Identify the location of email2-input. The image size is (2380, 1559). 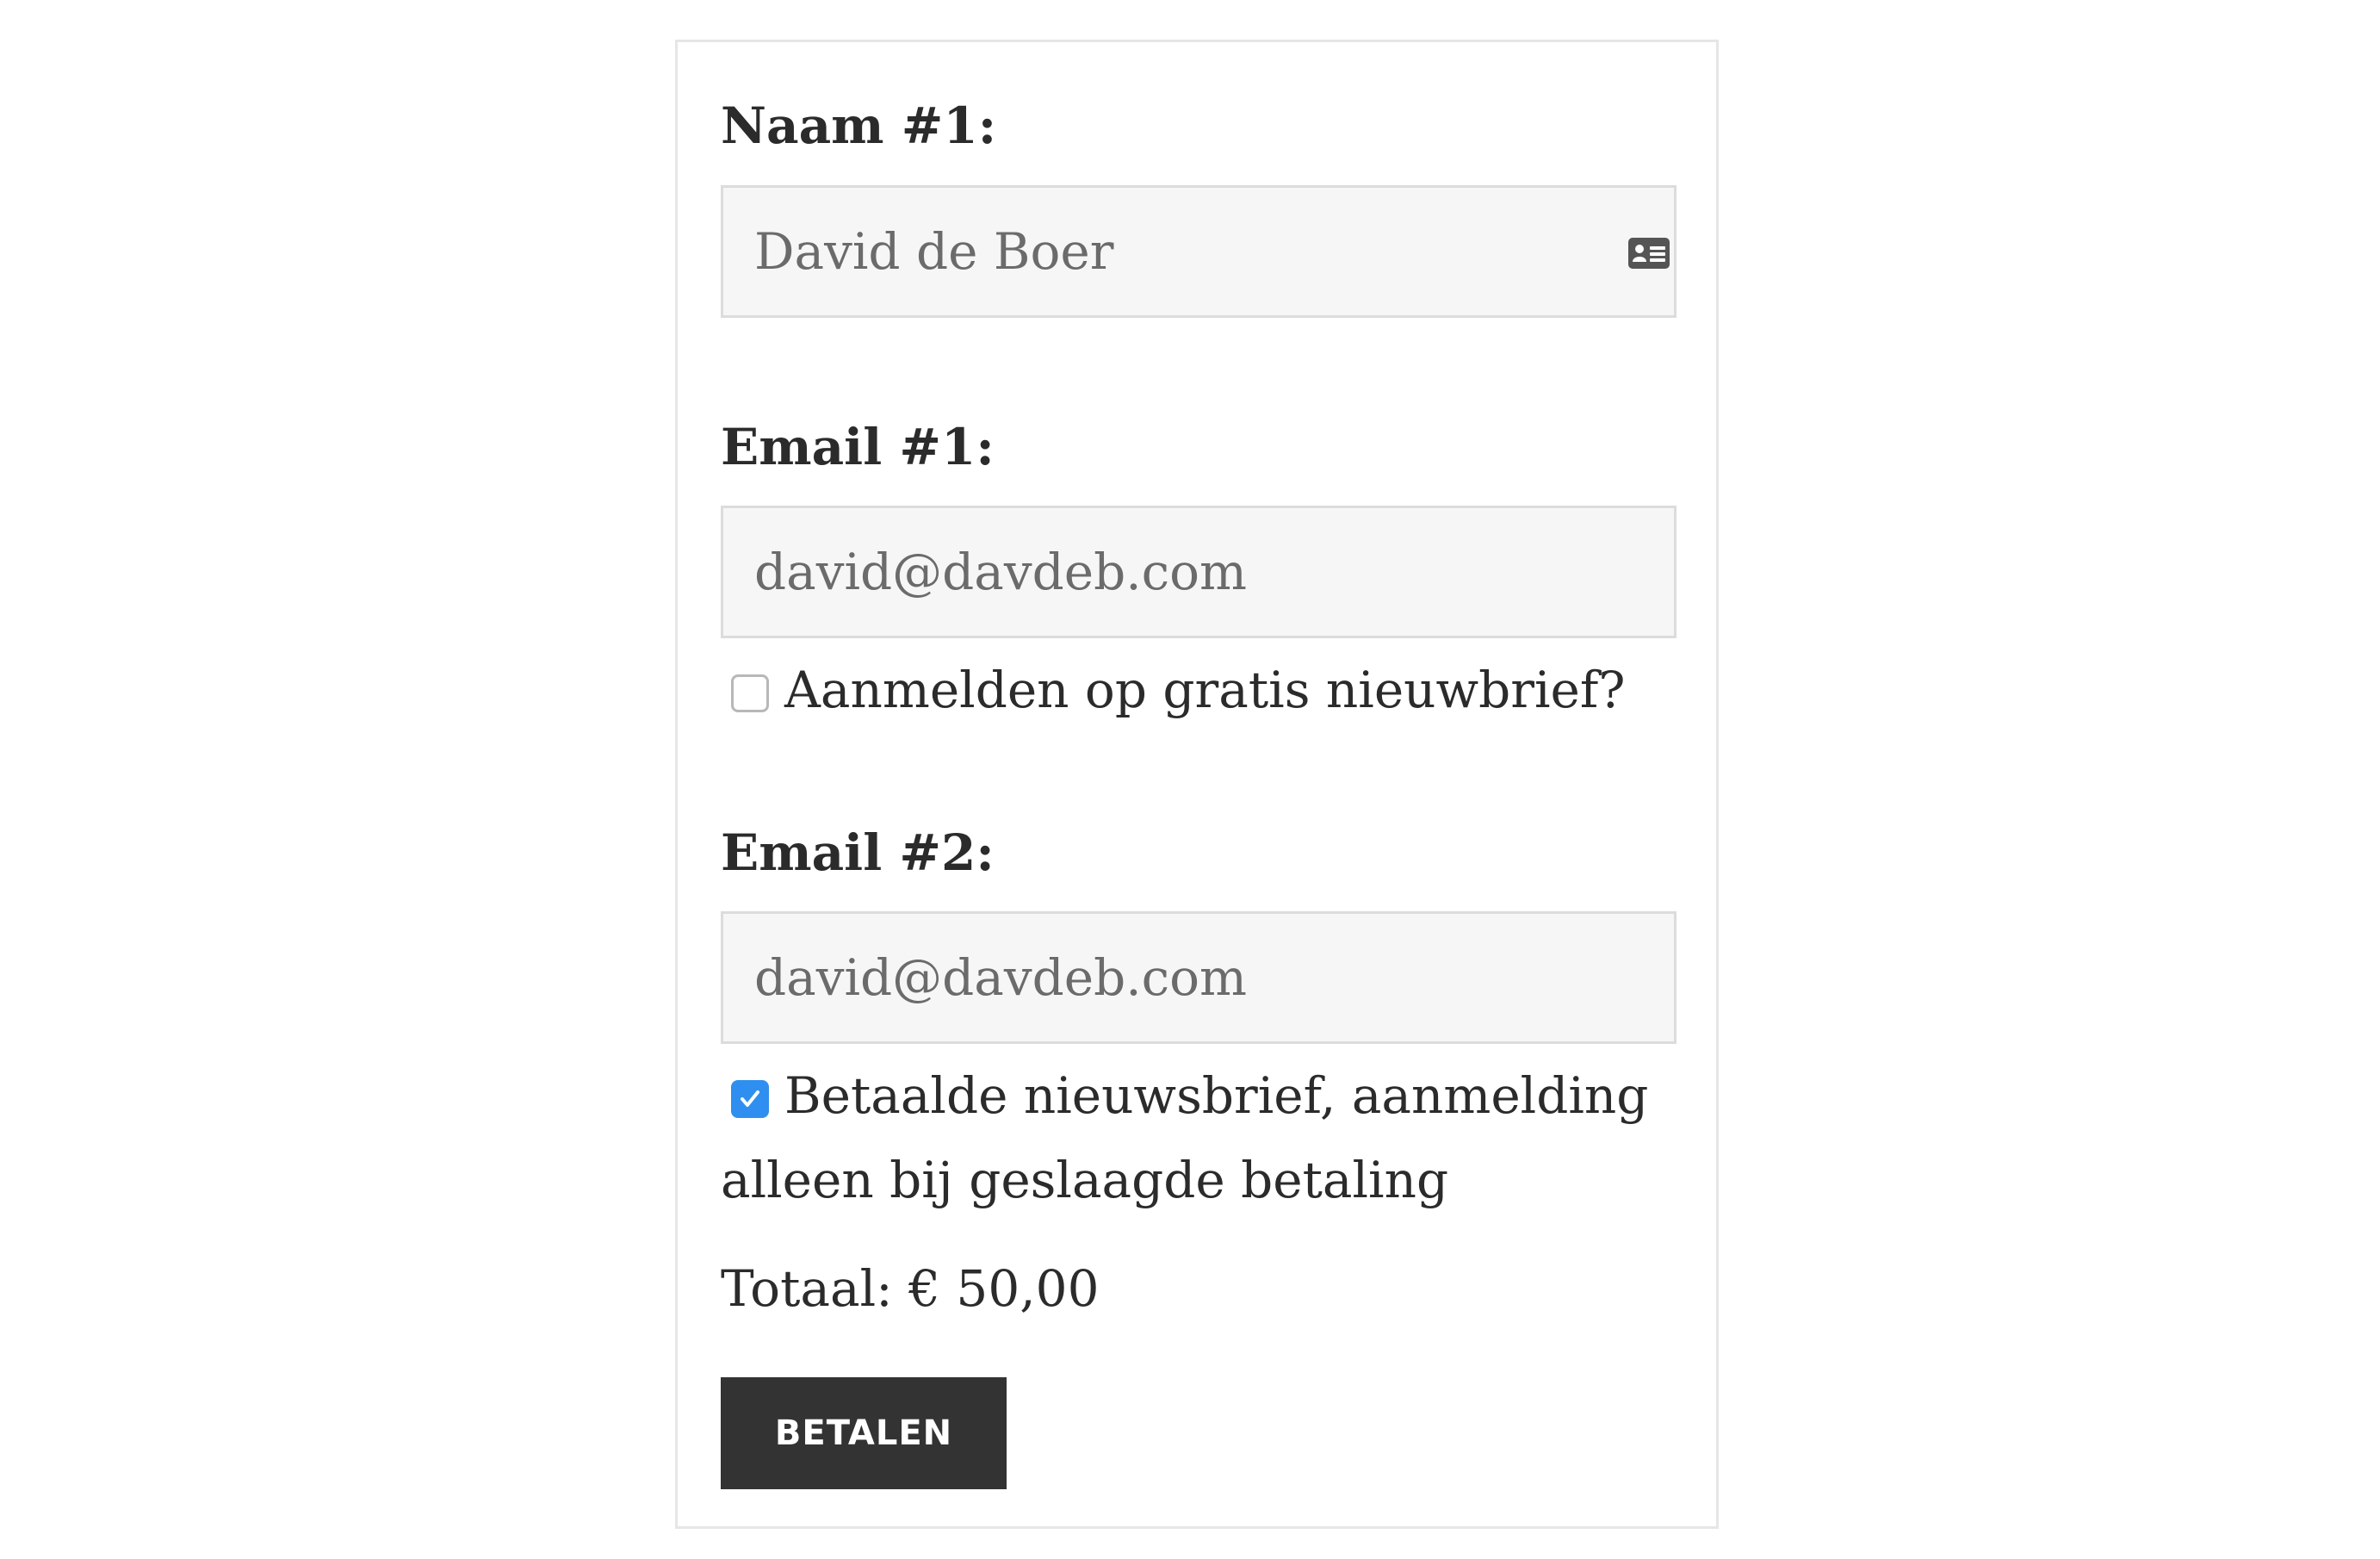
(1198, 978).